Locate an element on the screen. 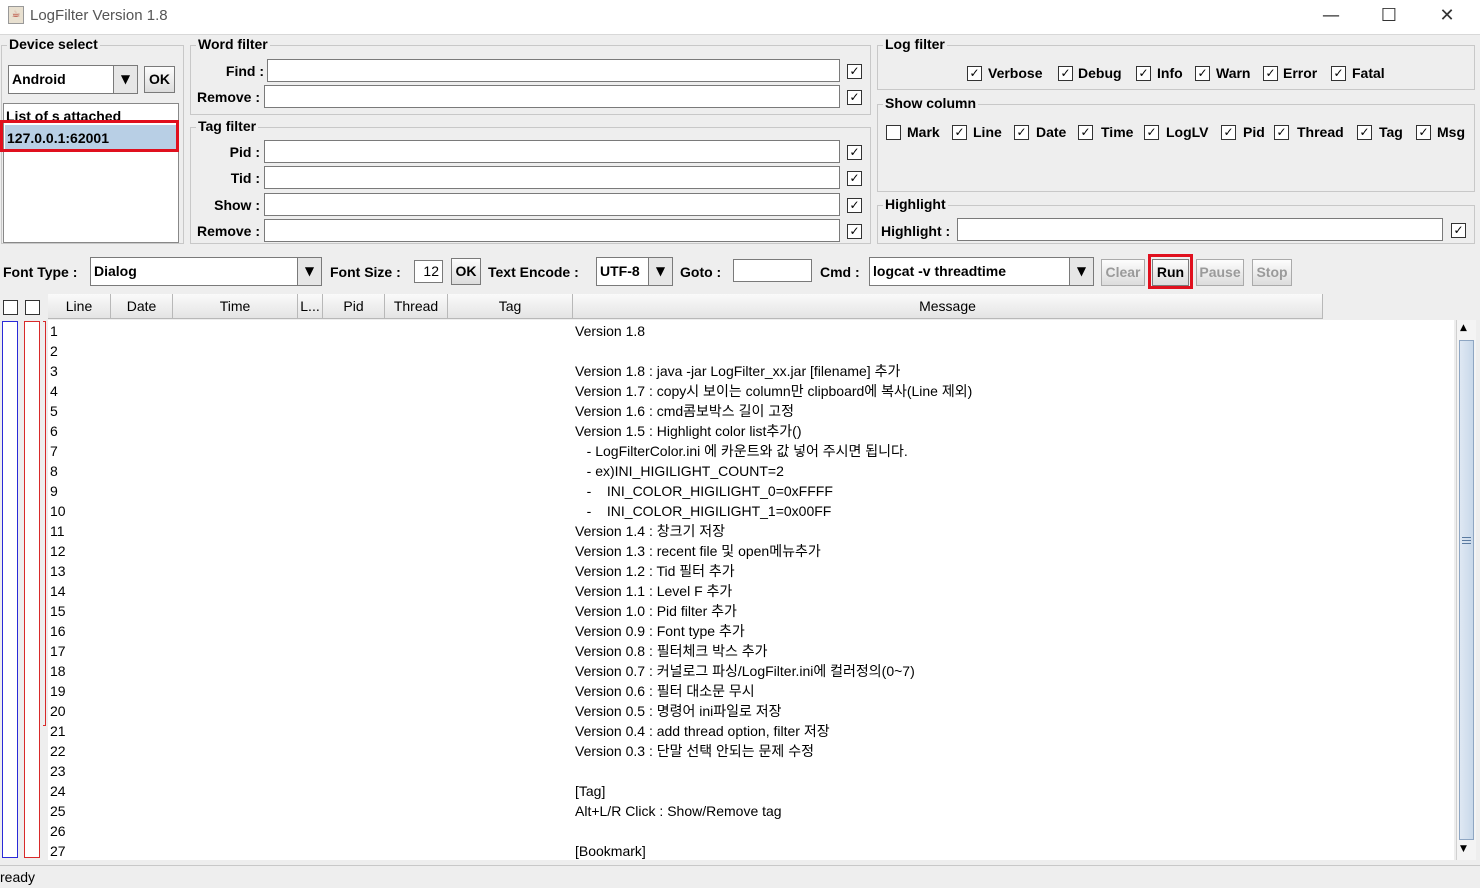 This screenshot has width=1480, height=888. table-row: 11 Version 1.4 : 창크기 저장 is located at coordinates (751, 531).